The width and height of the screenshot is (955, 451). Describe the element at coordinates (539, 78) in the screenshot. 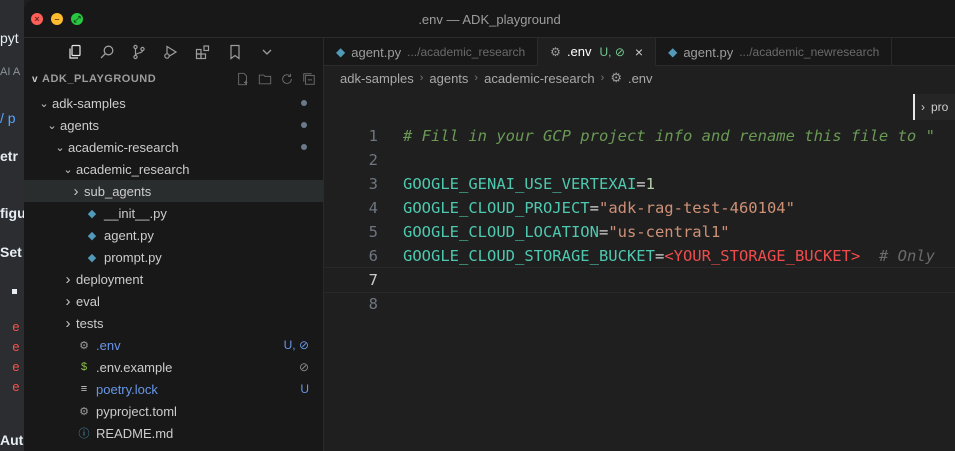

I see `breadcrumb-item: academic-research` at that location.